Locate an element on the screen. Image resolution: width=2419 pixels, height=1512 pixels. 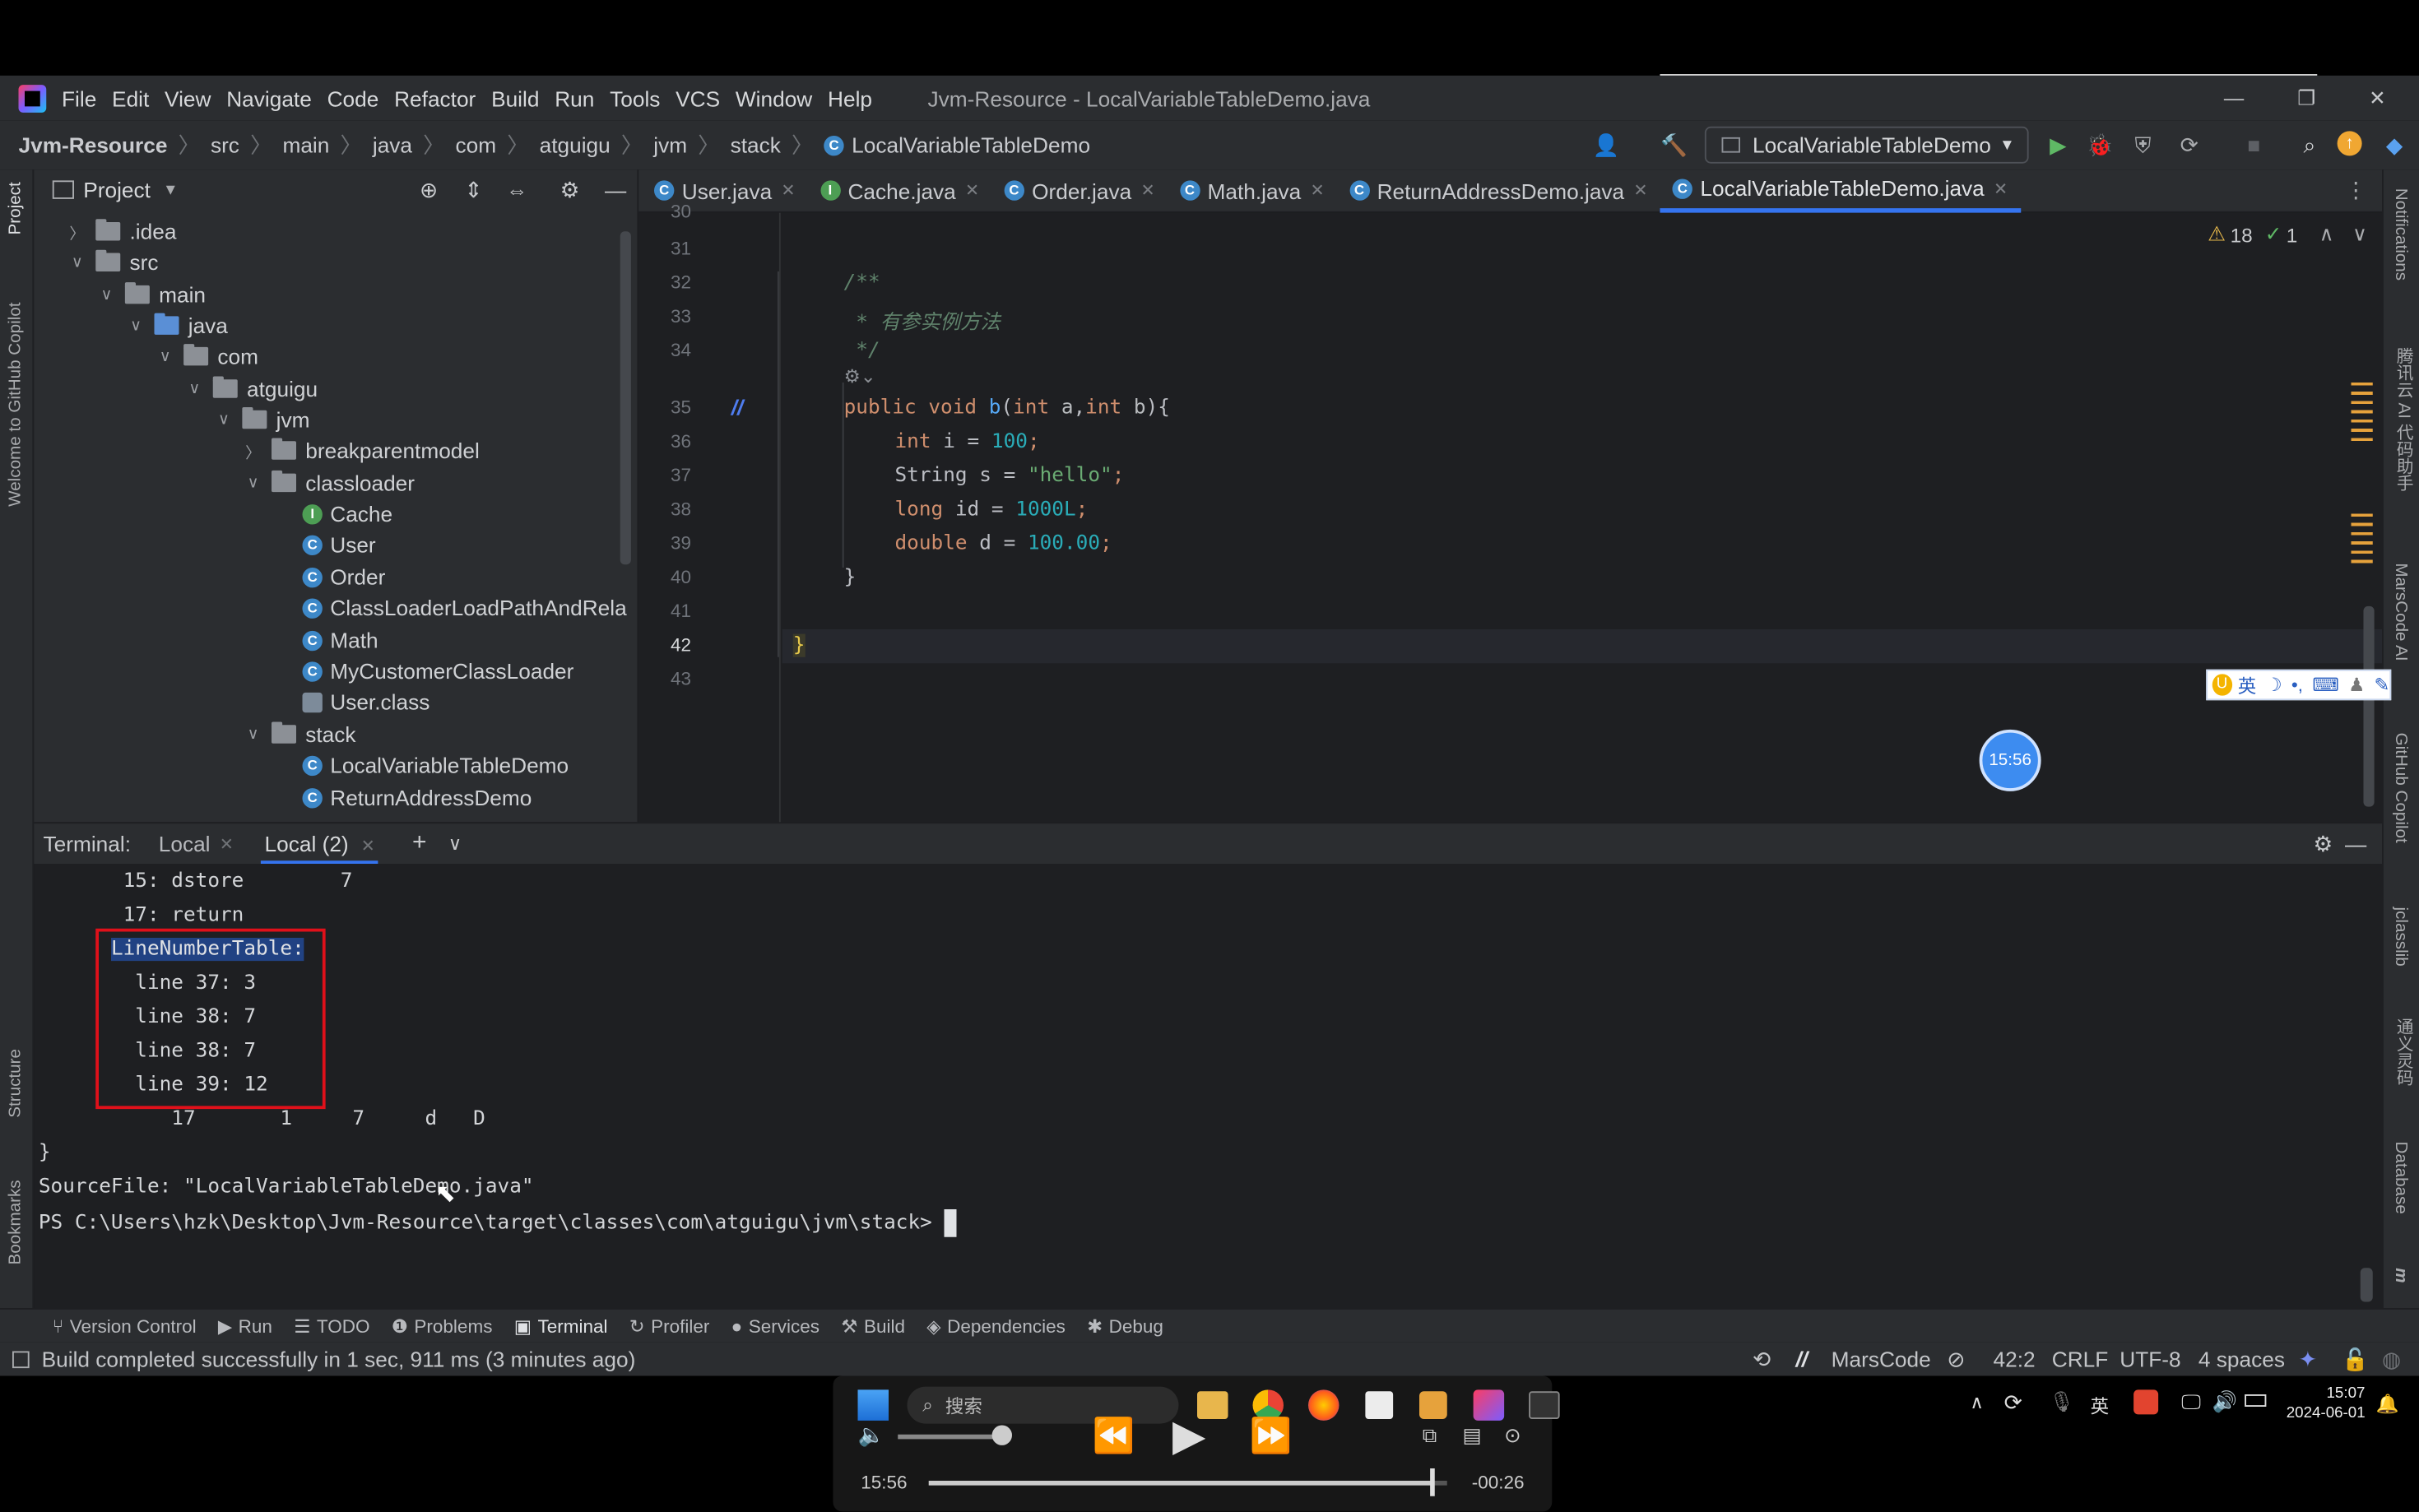
sync-icon: ⟲ is located at coordinates (1762, 1359).